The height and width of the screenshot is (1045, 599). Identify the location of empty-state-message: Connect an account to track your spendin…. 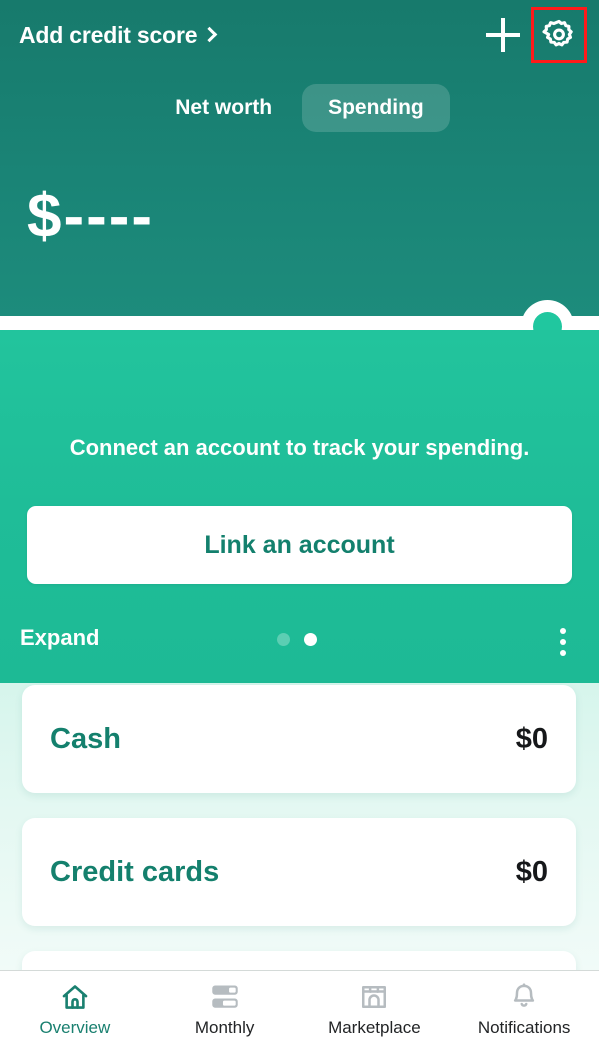
(299, 447).